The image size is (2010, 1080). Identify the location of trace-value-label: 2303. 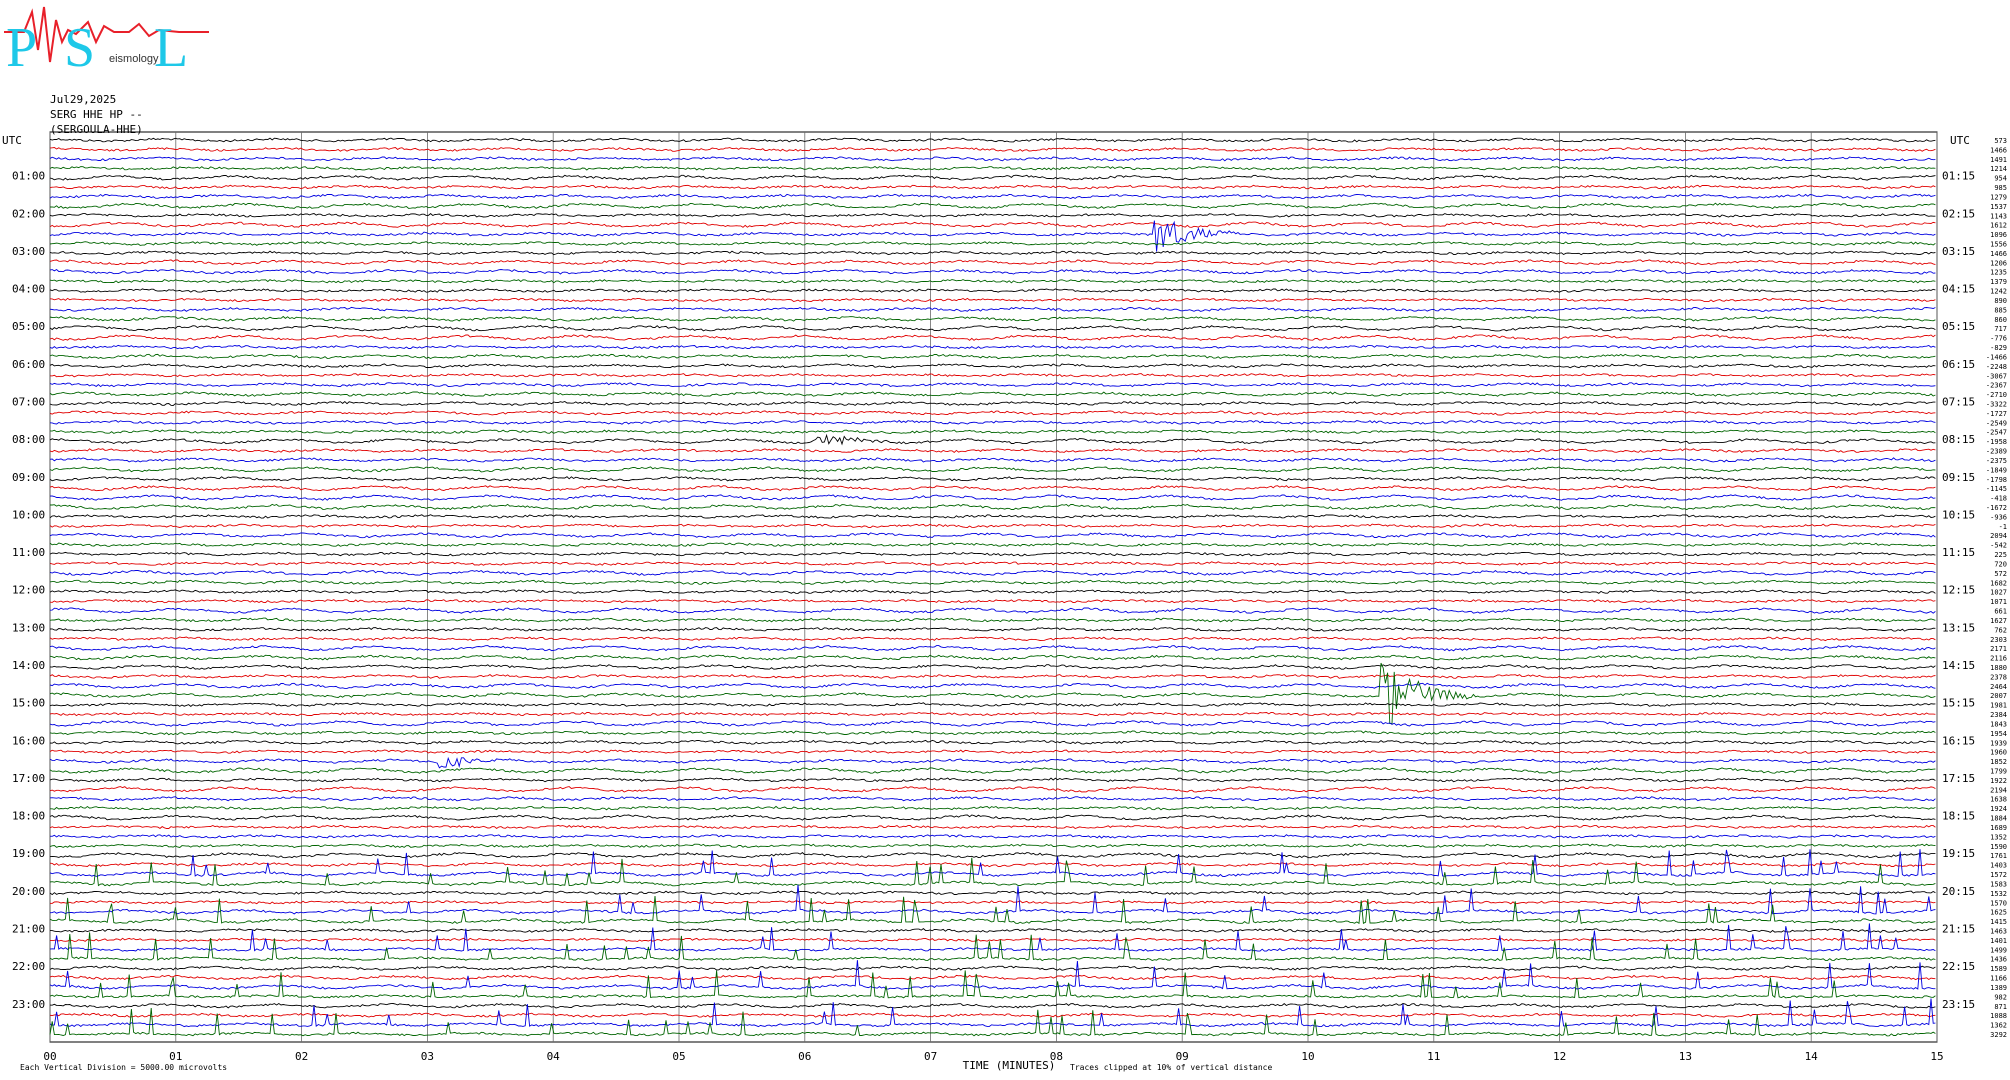
(1998, 640).